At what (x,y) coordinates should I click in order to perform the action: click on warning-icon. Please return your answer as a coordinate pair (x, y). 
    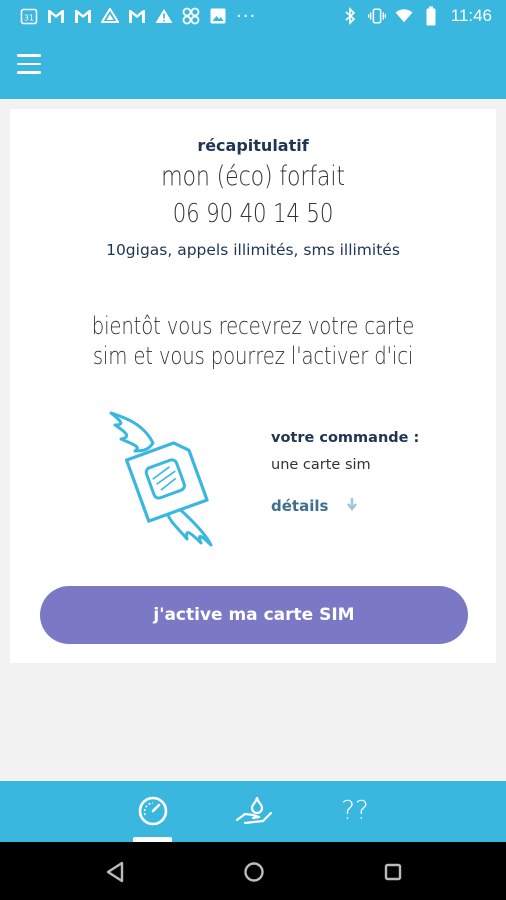
    Looking at the image, I should click on (164, 16).